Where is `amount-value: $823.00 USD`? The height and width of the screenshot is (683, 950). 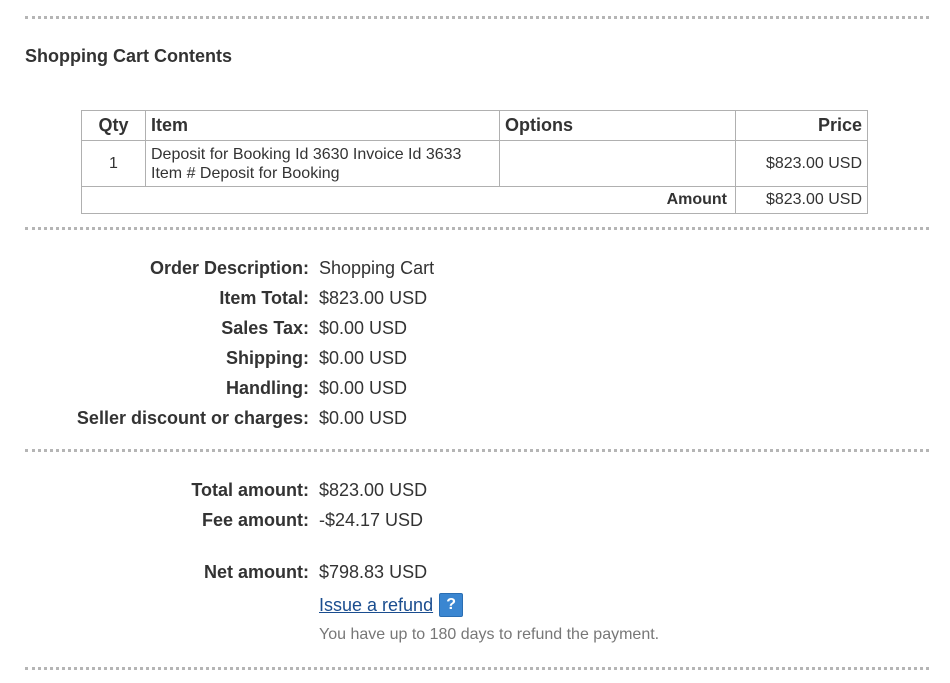 amount-value: $823.00 USD is located at coordinates (801, 200).